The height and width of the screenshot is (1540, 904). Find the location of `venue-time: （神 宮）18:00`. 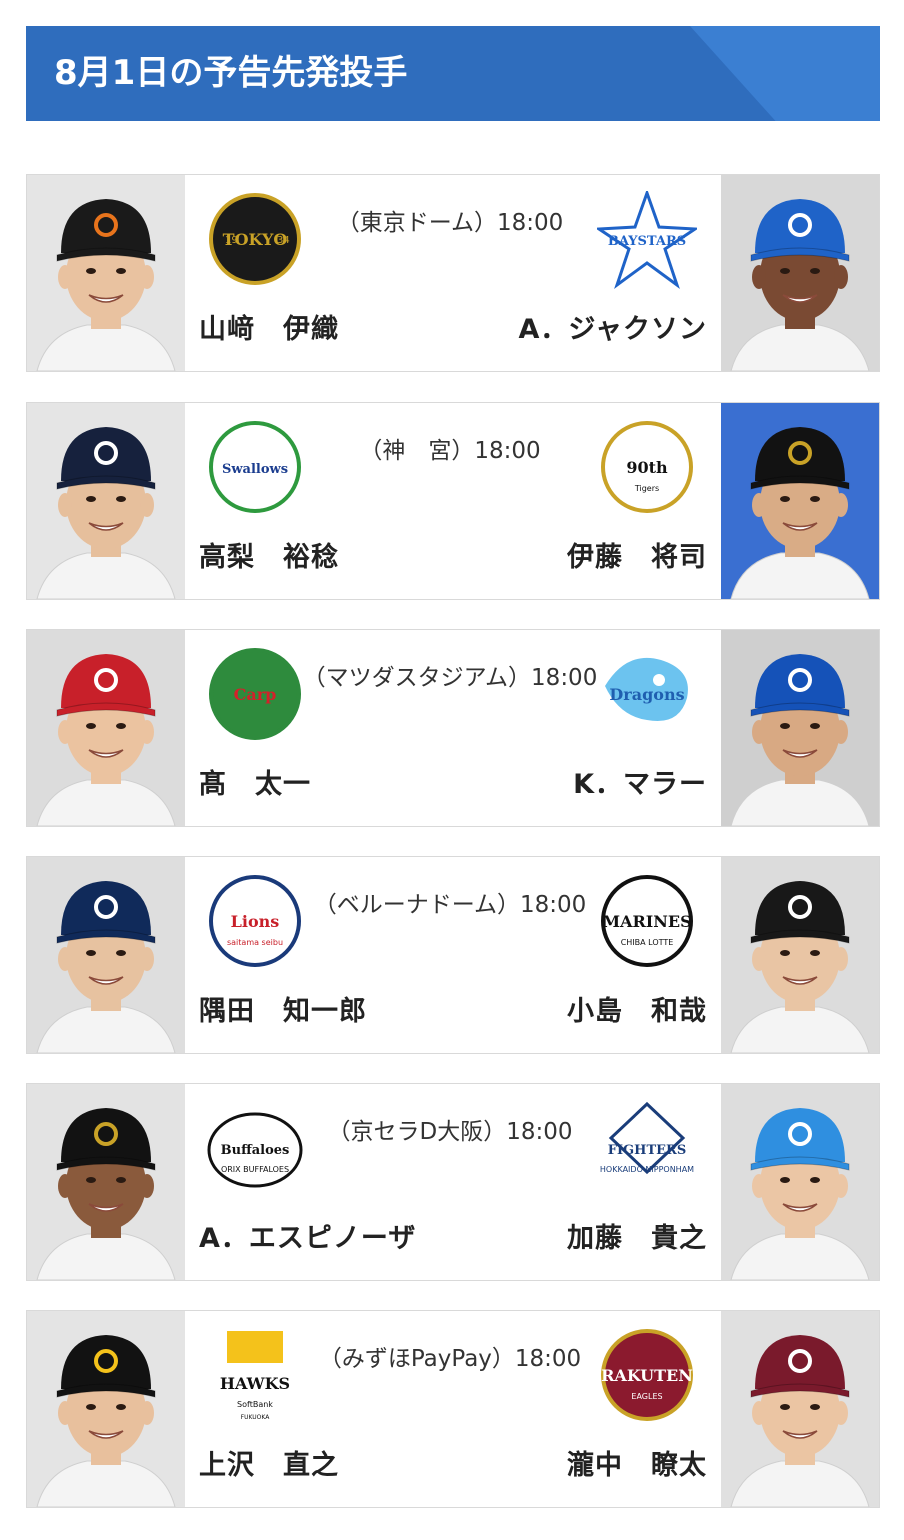

venue-time: （神 宮）18:00 is located at coordinates (450, 451).